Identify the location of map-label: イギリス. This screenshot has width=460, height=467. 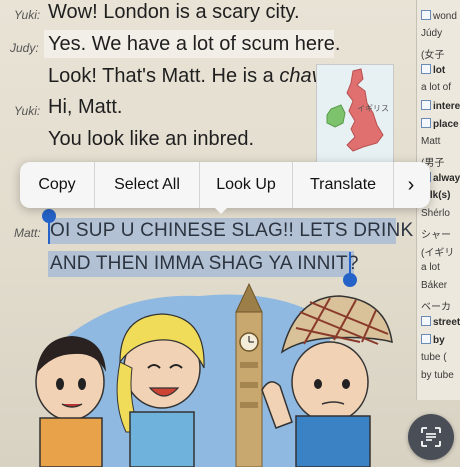
(373, 108).